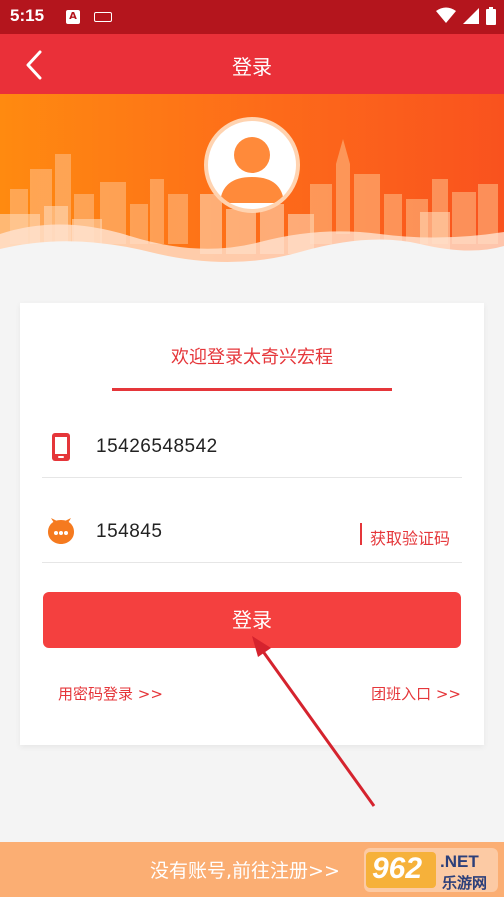  What do you see at coordinates (252, 533) in the screenshot?
I see `code-field: 154845 获取验证码` at bounding box center [252, 533].